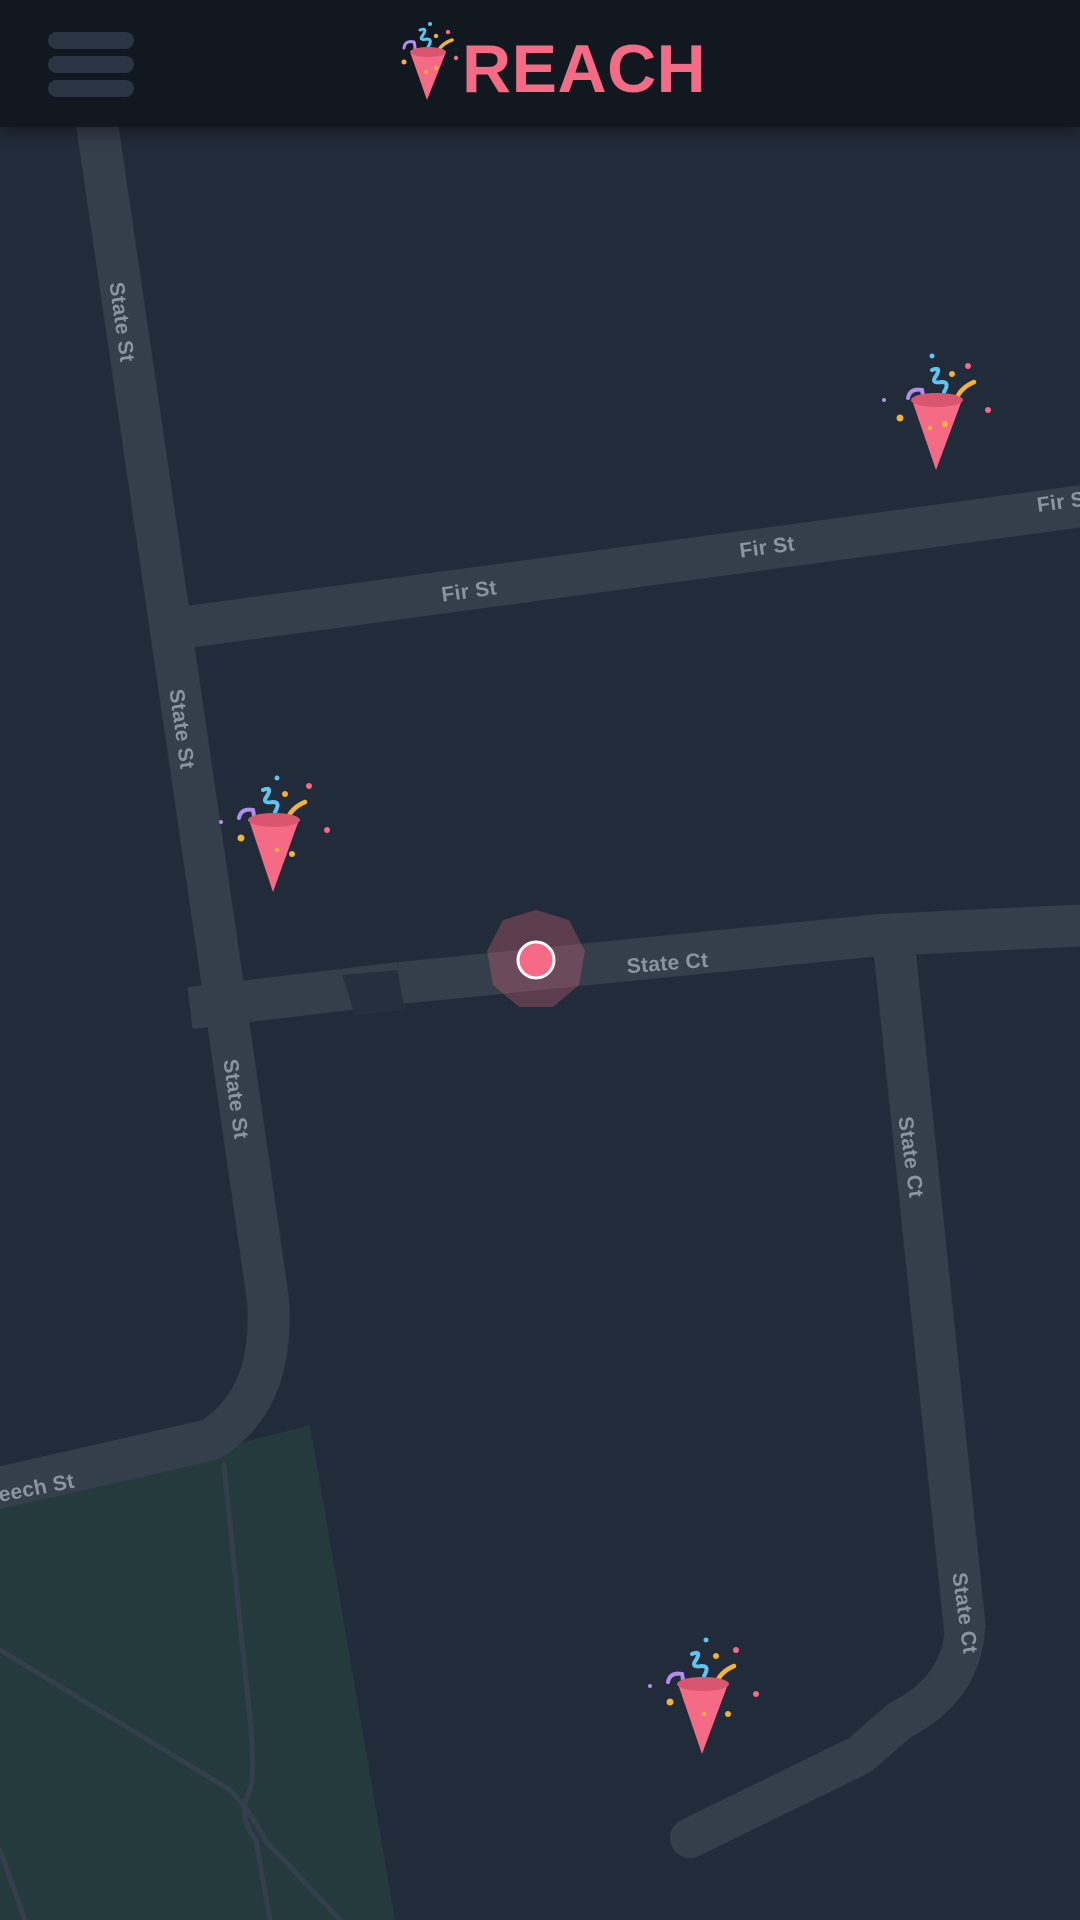  What do you see at coordinates (584, 69) in the screenshot?
I see `app-title: REACH` at bounding box center [584, 69].